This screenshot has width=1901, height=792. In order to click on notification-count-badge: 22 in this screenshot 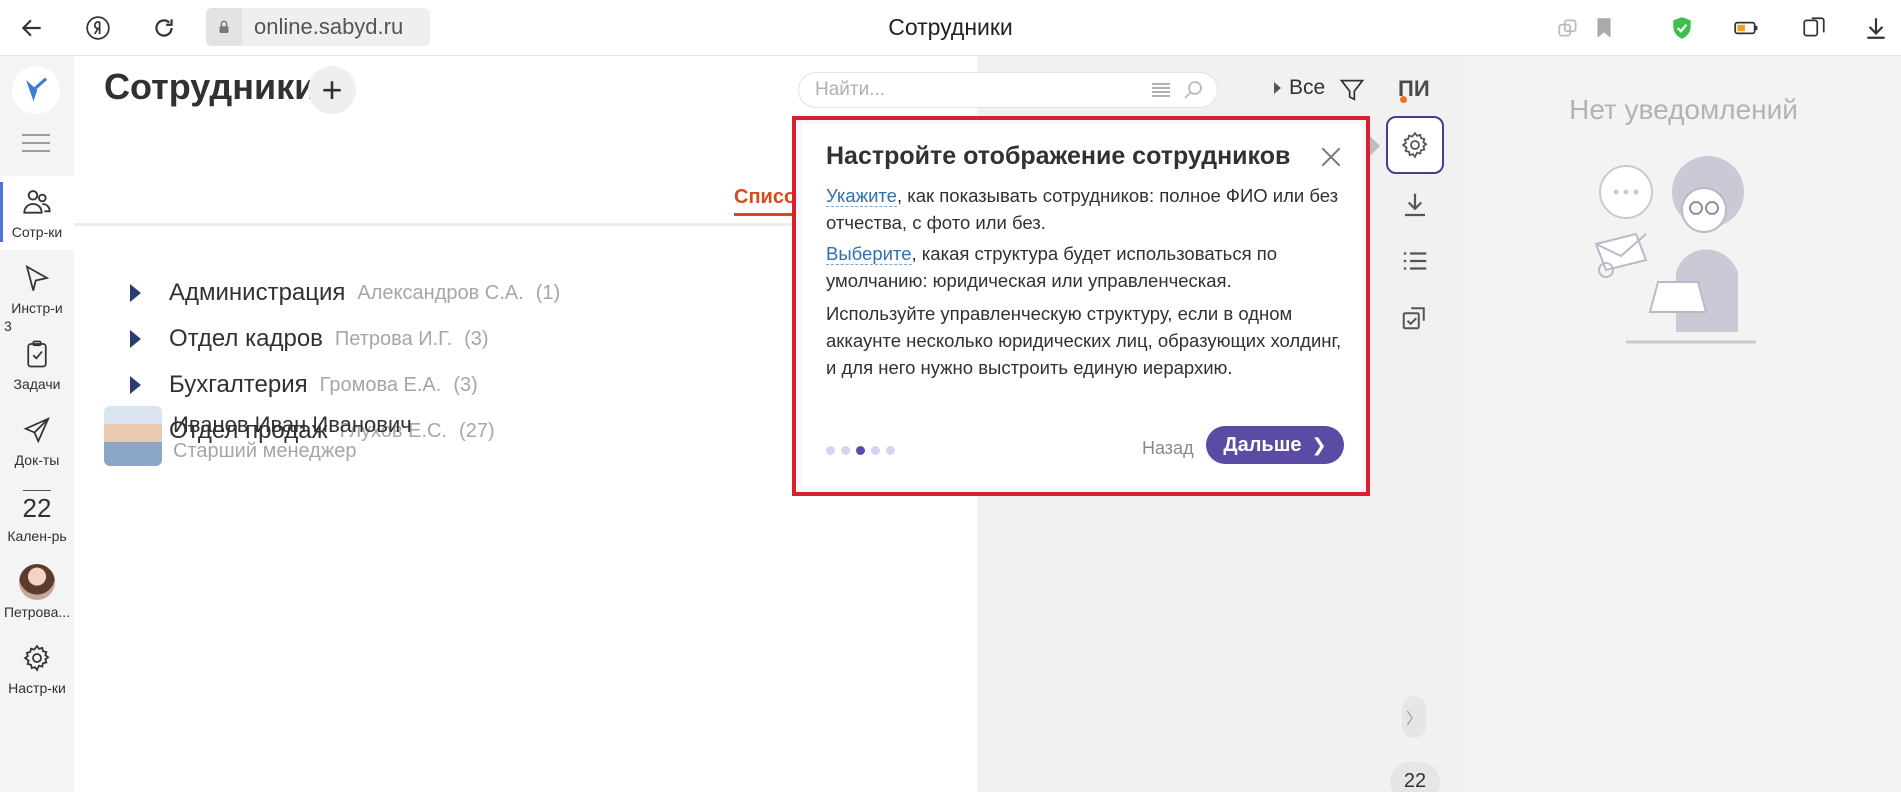, I will do `click(1415, 777)`.